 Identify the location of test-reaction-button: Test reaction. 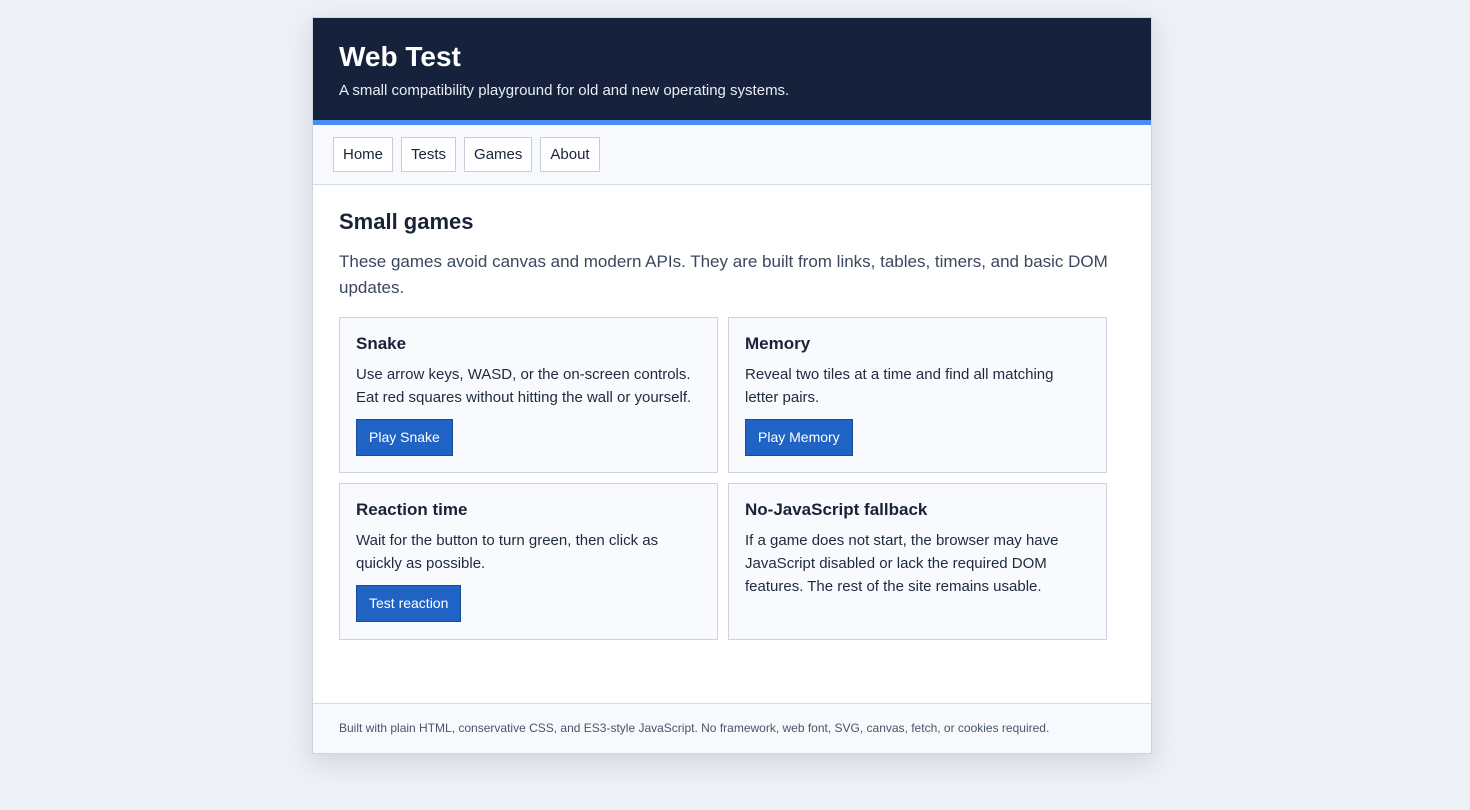
(409, 603).